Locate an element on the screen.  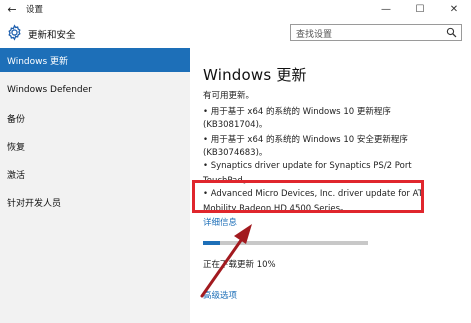
update-status: 有可用更新。 is located at coordinates (229, 96).